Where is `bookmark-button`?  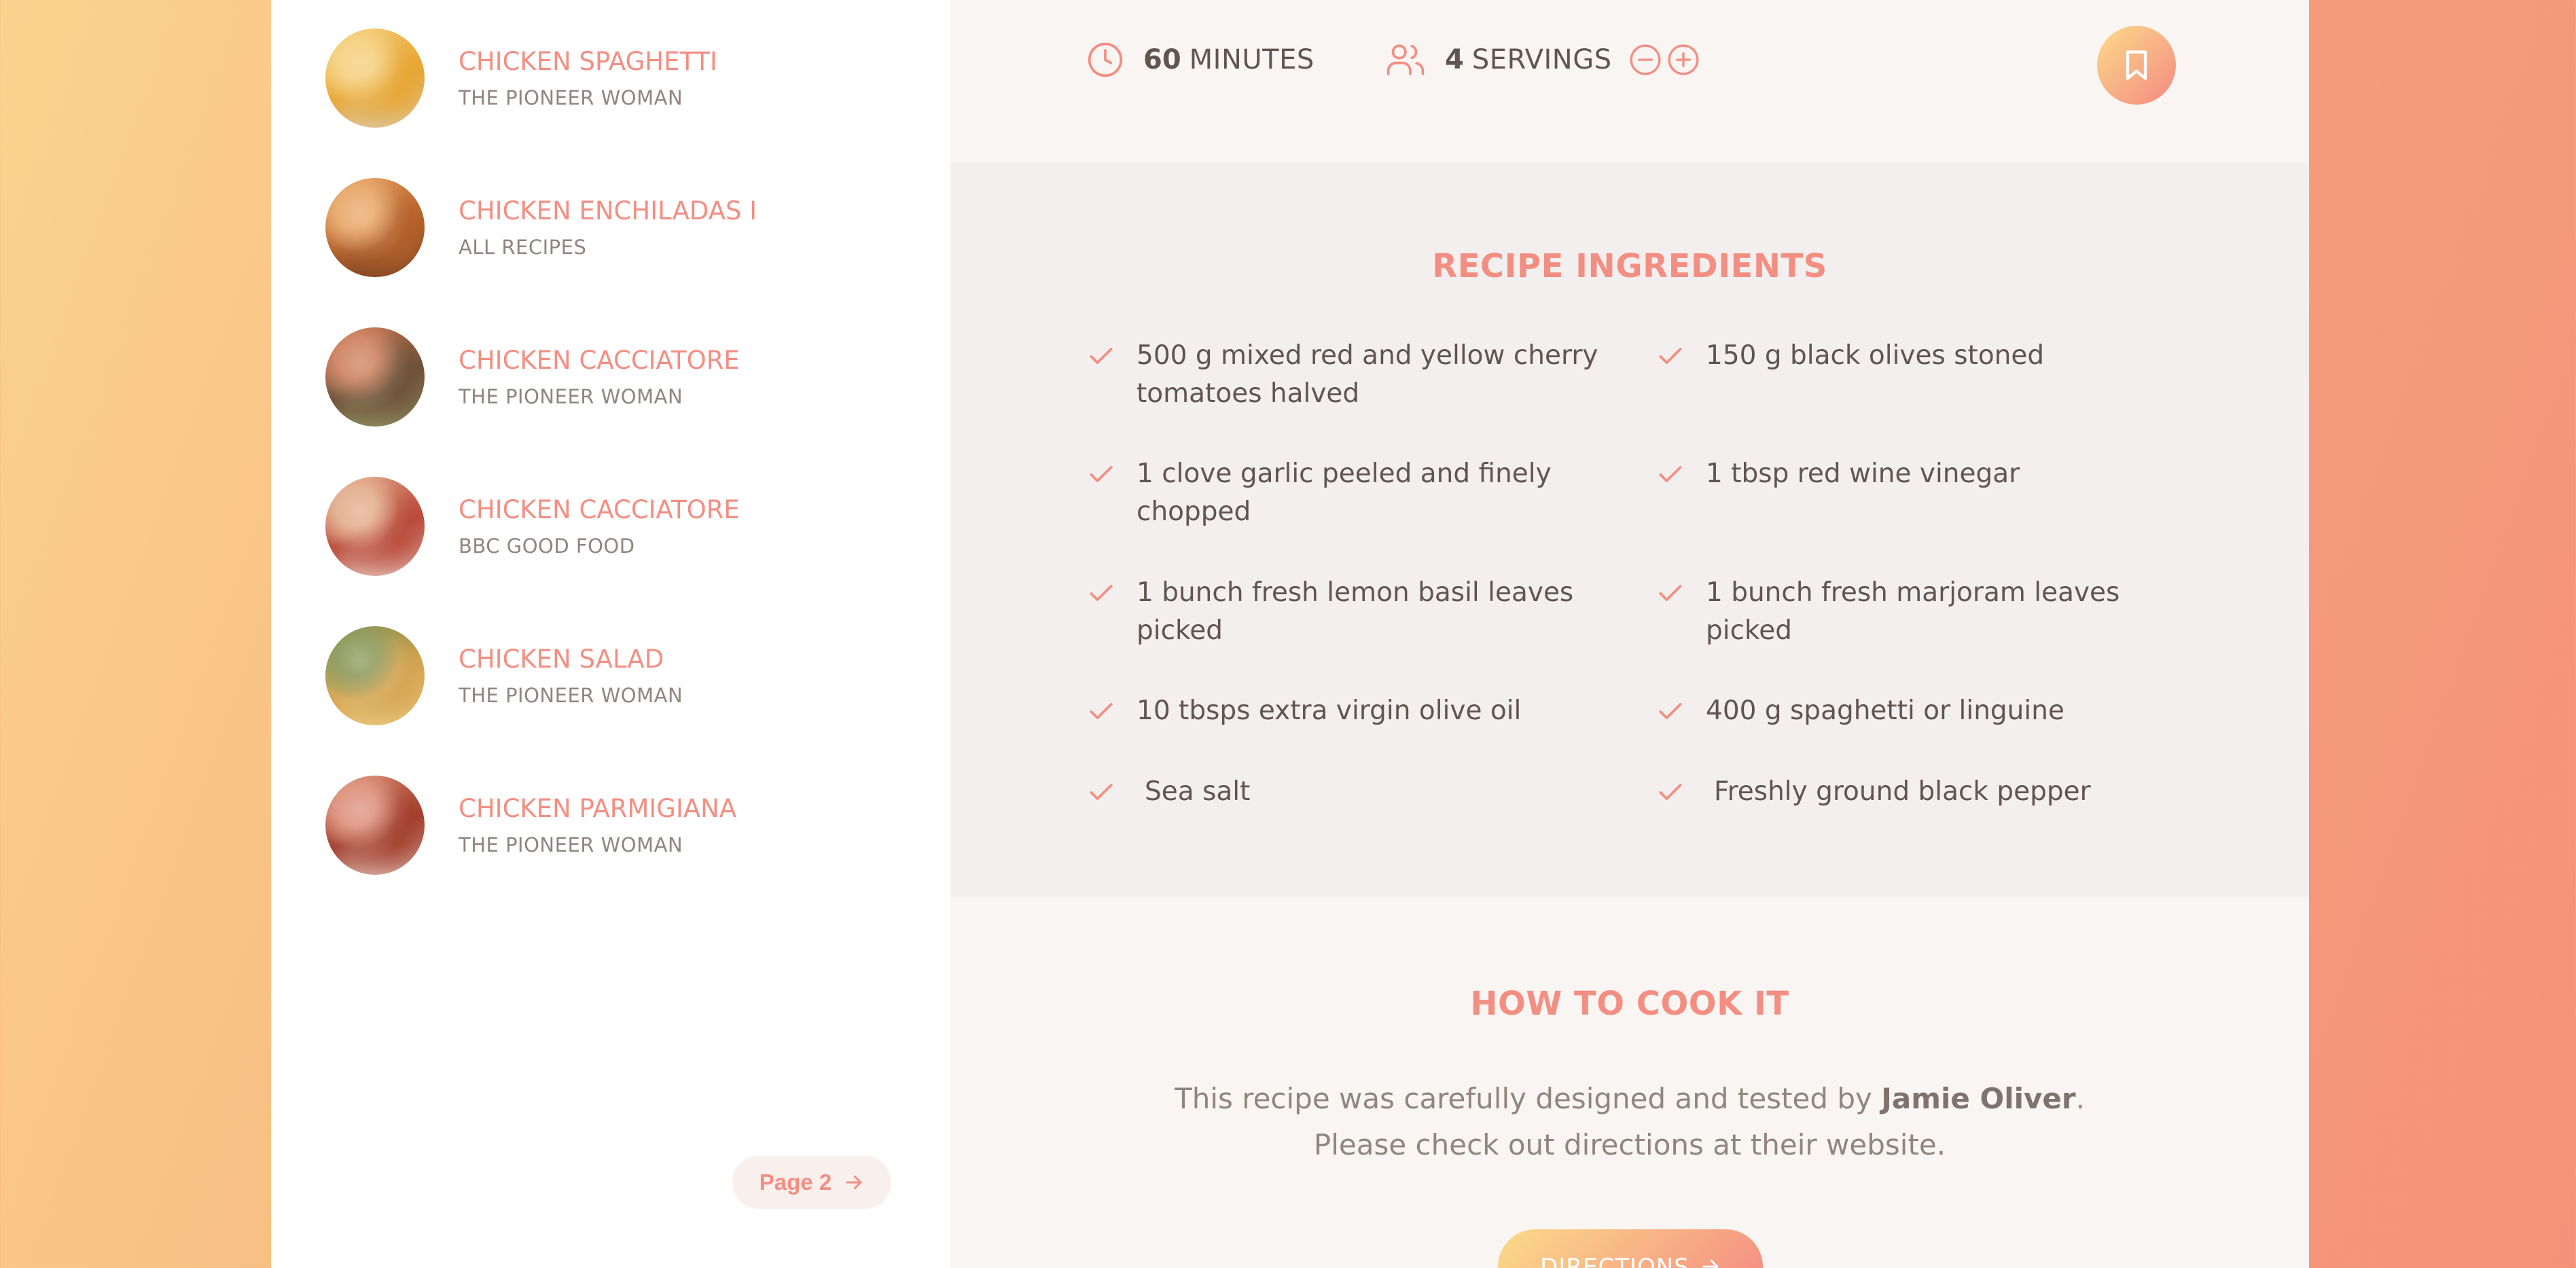
bookmark-button is located at coordinates (2136, 65).